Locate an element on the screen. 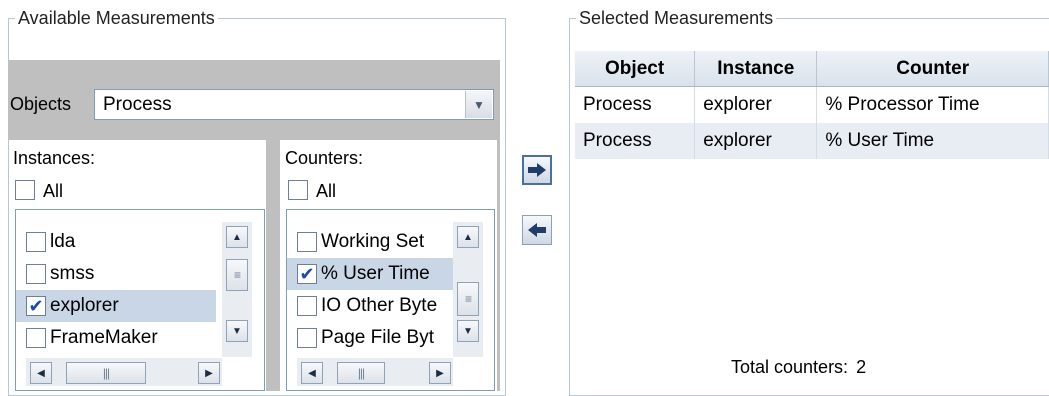 The height and width of the screenshot is (396, 1049). column-header-counter: Counter is located at coordinates (932, 69).